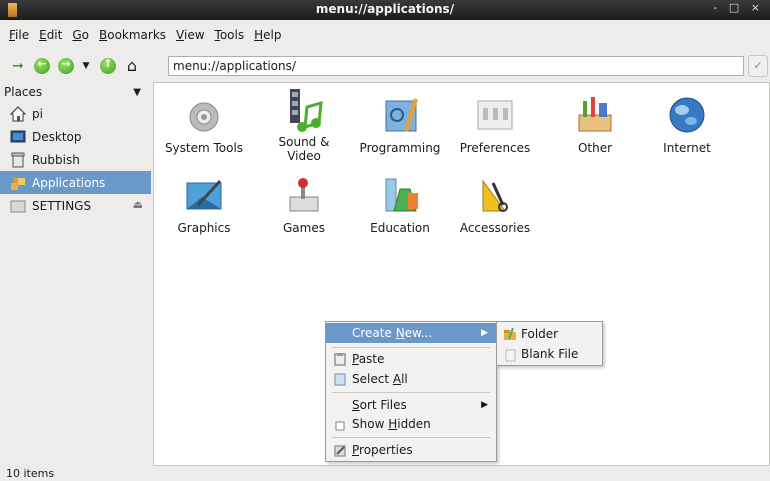  I want to click on folder-label: System Tools, so click(204, 148).